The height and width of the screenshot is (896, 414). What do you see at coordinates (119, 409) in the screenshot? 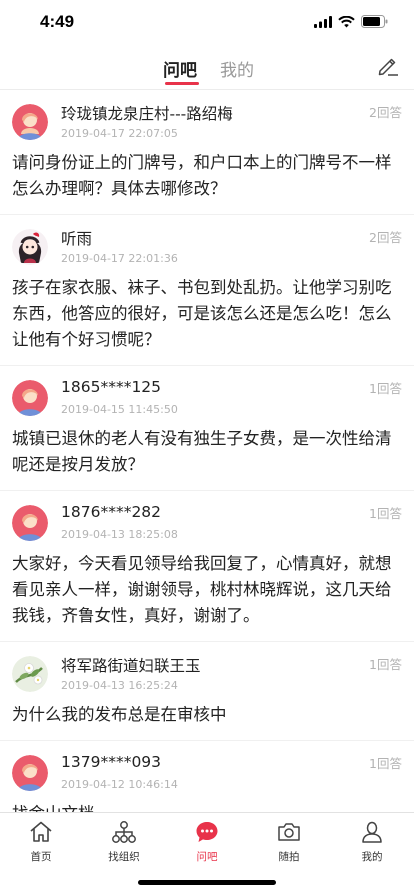
I see `post-time: 2019-04-15 11:45:50` at bounding box center [119, 409].